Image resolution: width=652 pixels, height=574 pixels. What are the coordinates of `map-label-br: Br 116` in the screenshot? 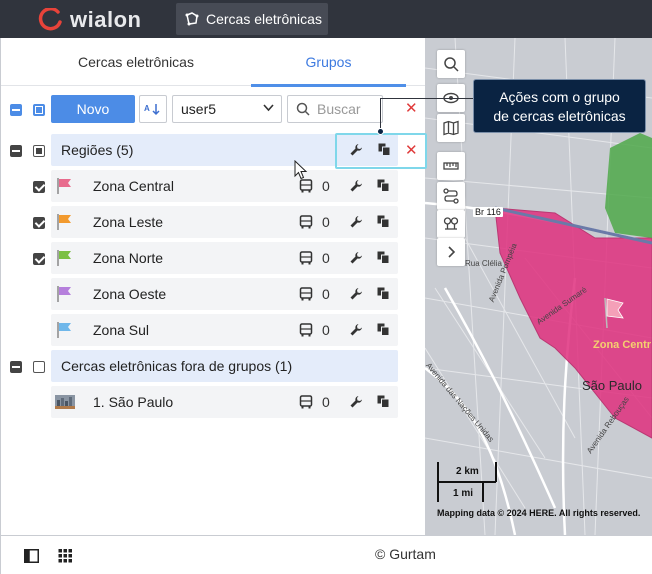 It's located at (488, 212).